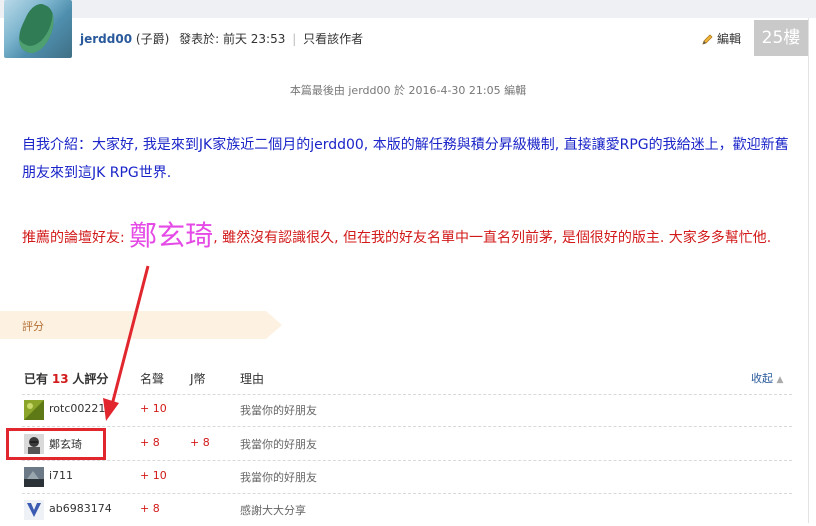 The height and width of the screenshot is (526, 816). Describe the element at coordinates (33, 326) in the screenshot. I see `rating-tab-label: 評分` at that location.